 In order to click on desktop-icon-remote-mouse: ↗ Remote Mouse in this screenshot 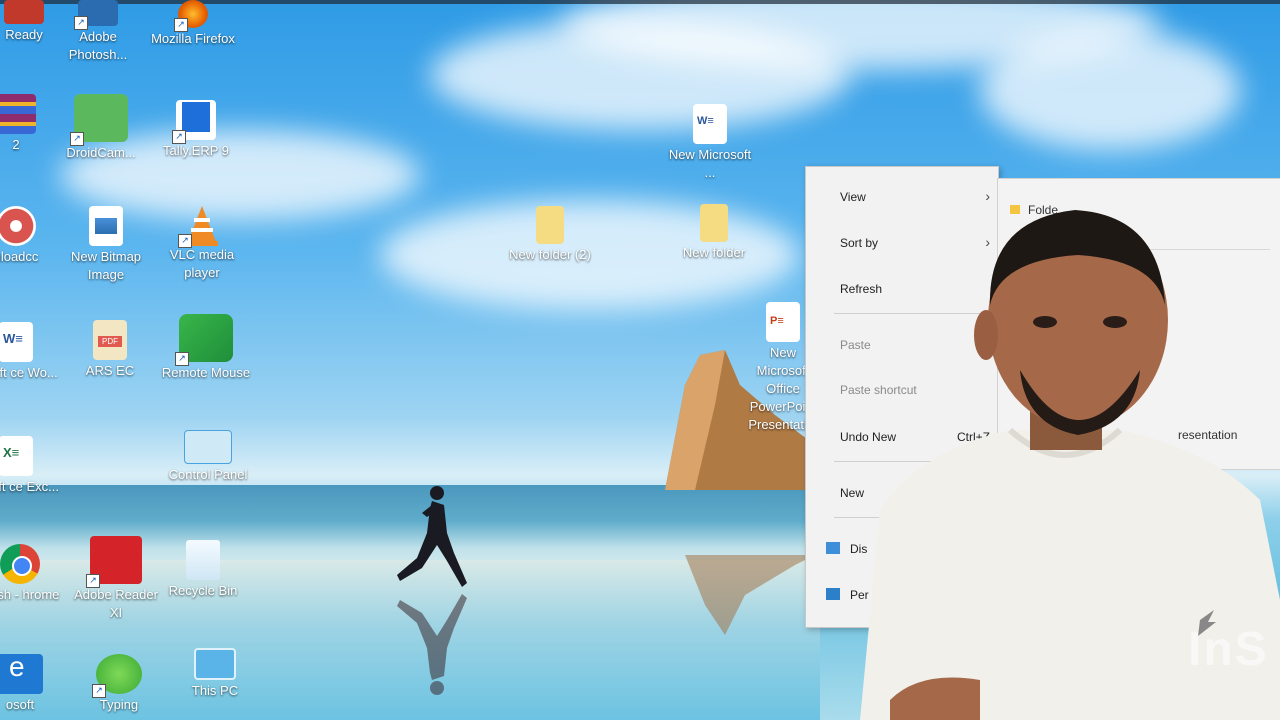, I will do `click(206, 348)`.